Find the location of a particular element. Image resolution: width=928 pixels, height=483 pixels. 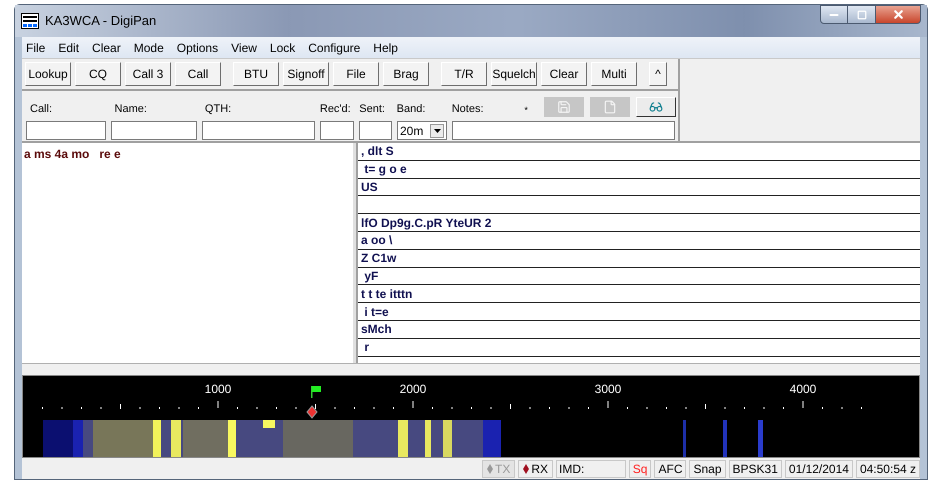

field-label: Band: is located at coordinates (411, 109).